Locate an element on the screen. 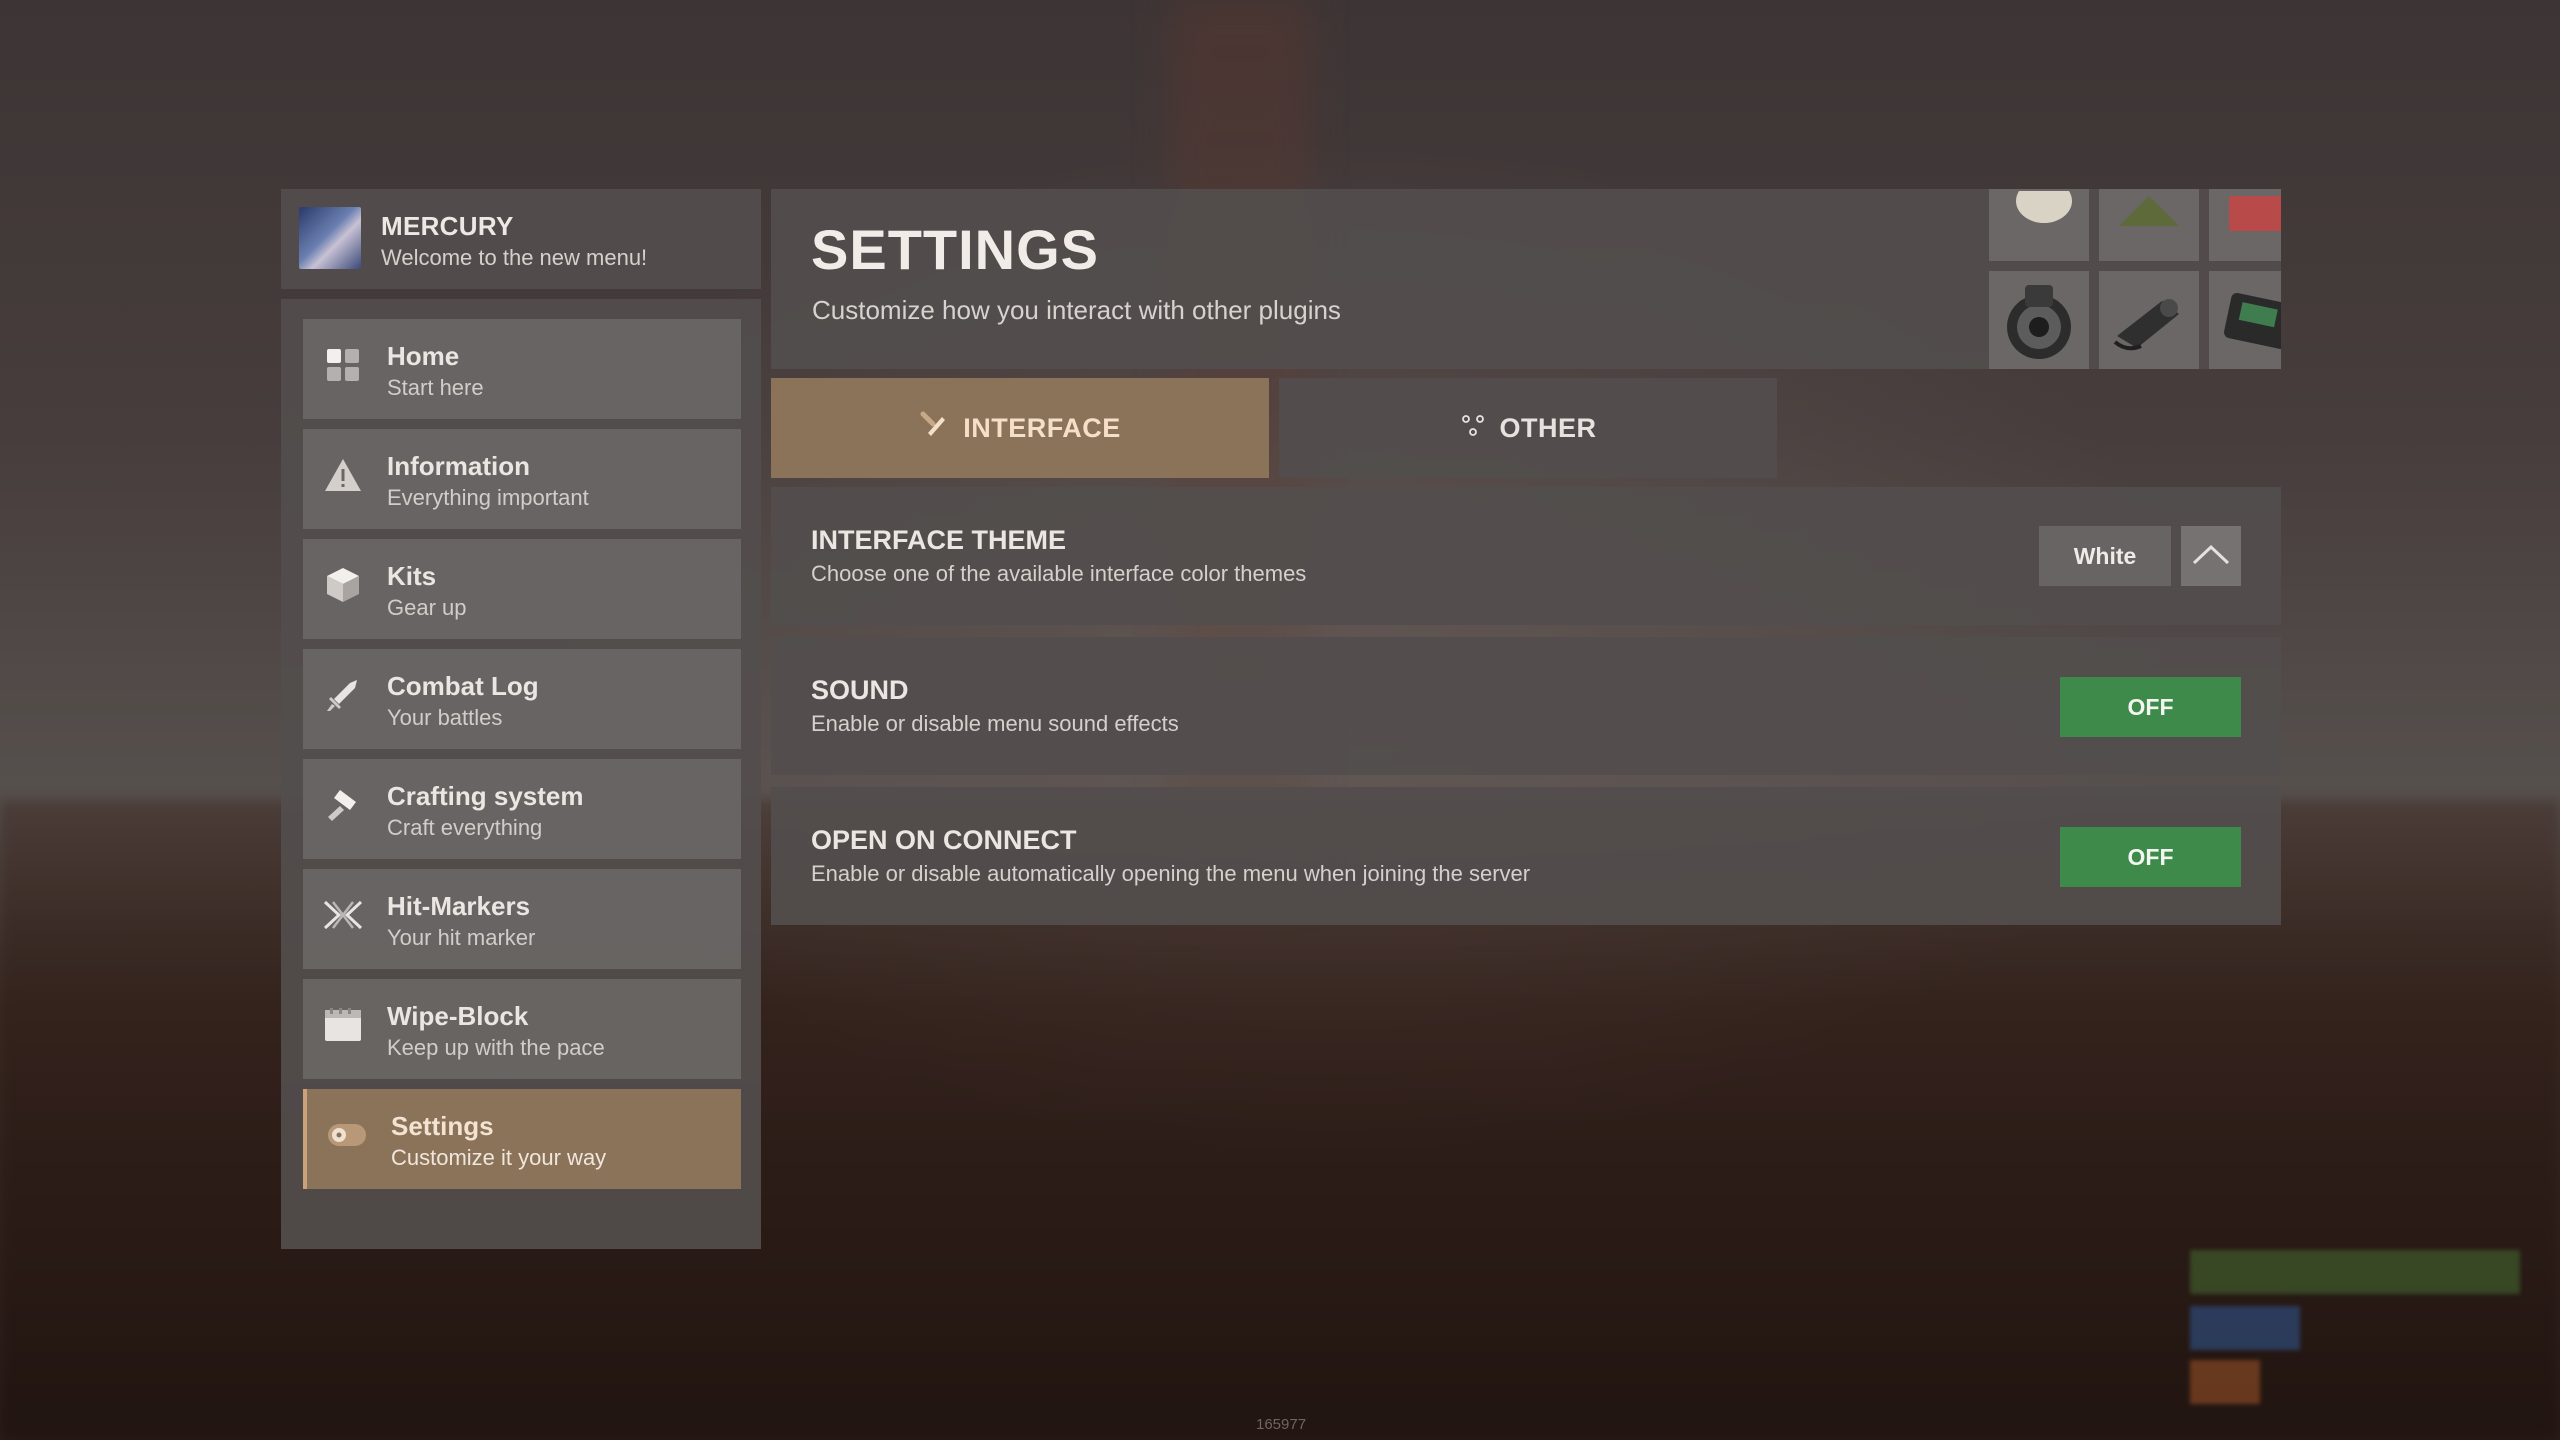 The image size is (2560, 1440). sidebar-item-subtitle: Keep up with the pace is located at coordinates (496, 1047).